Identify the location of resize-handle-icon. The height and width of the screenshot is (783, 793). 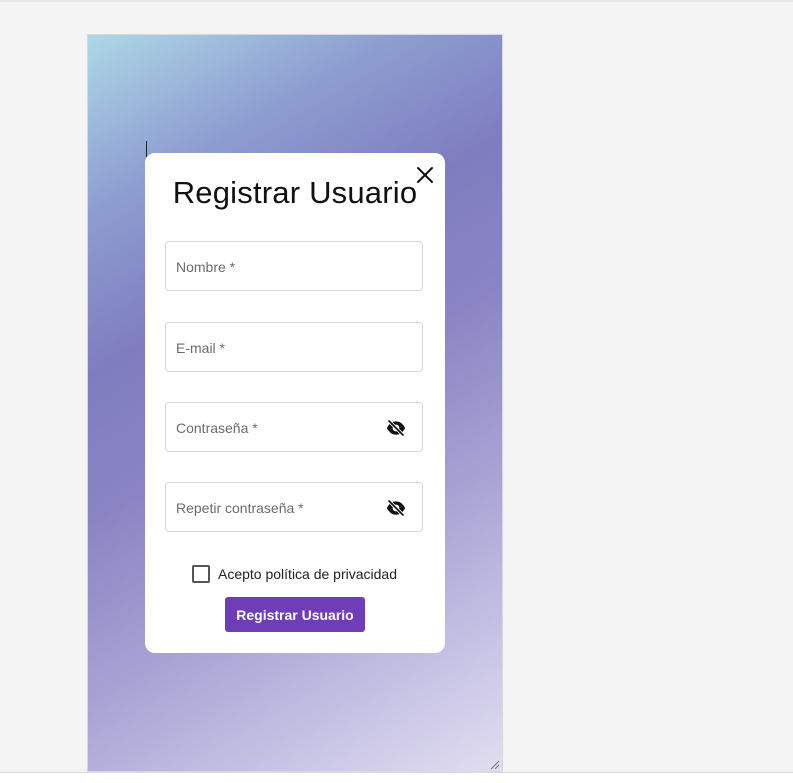
(494, 763).